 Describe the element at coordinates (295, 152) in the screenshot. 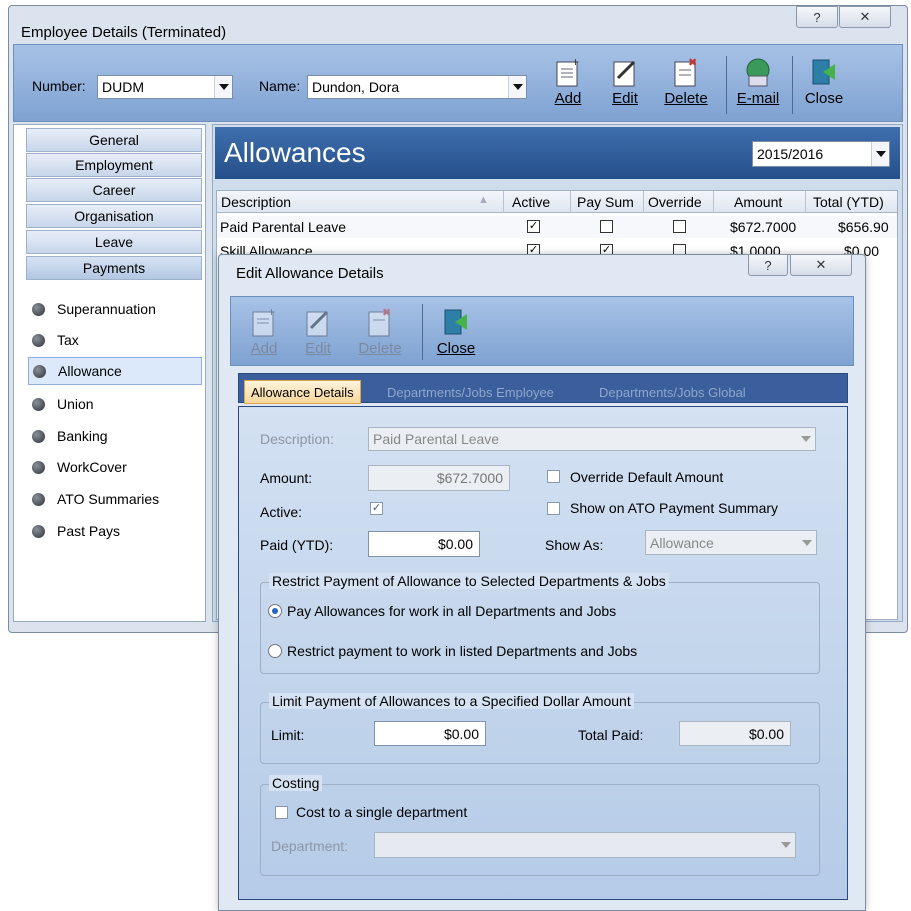

I see `page-title: Allowances` at that location.